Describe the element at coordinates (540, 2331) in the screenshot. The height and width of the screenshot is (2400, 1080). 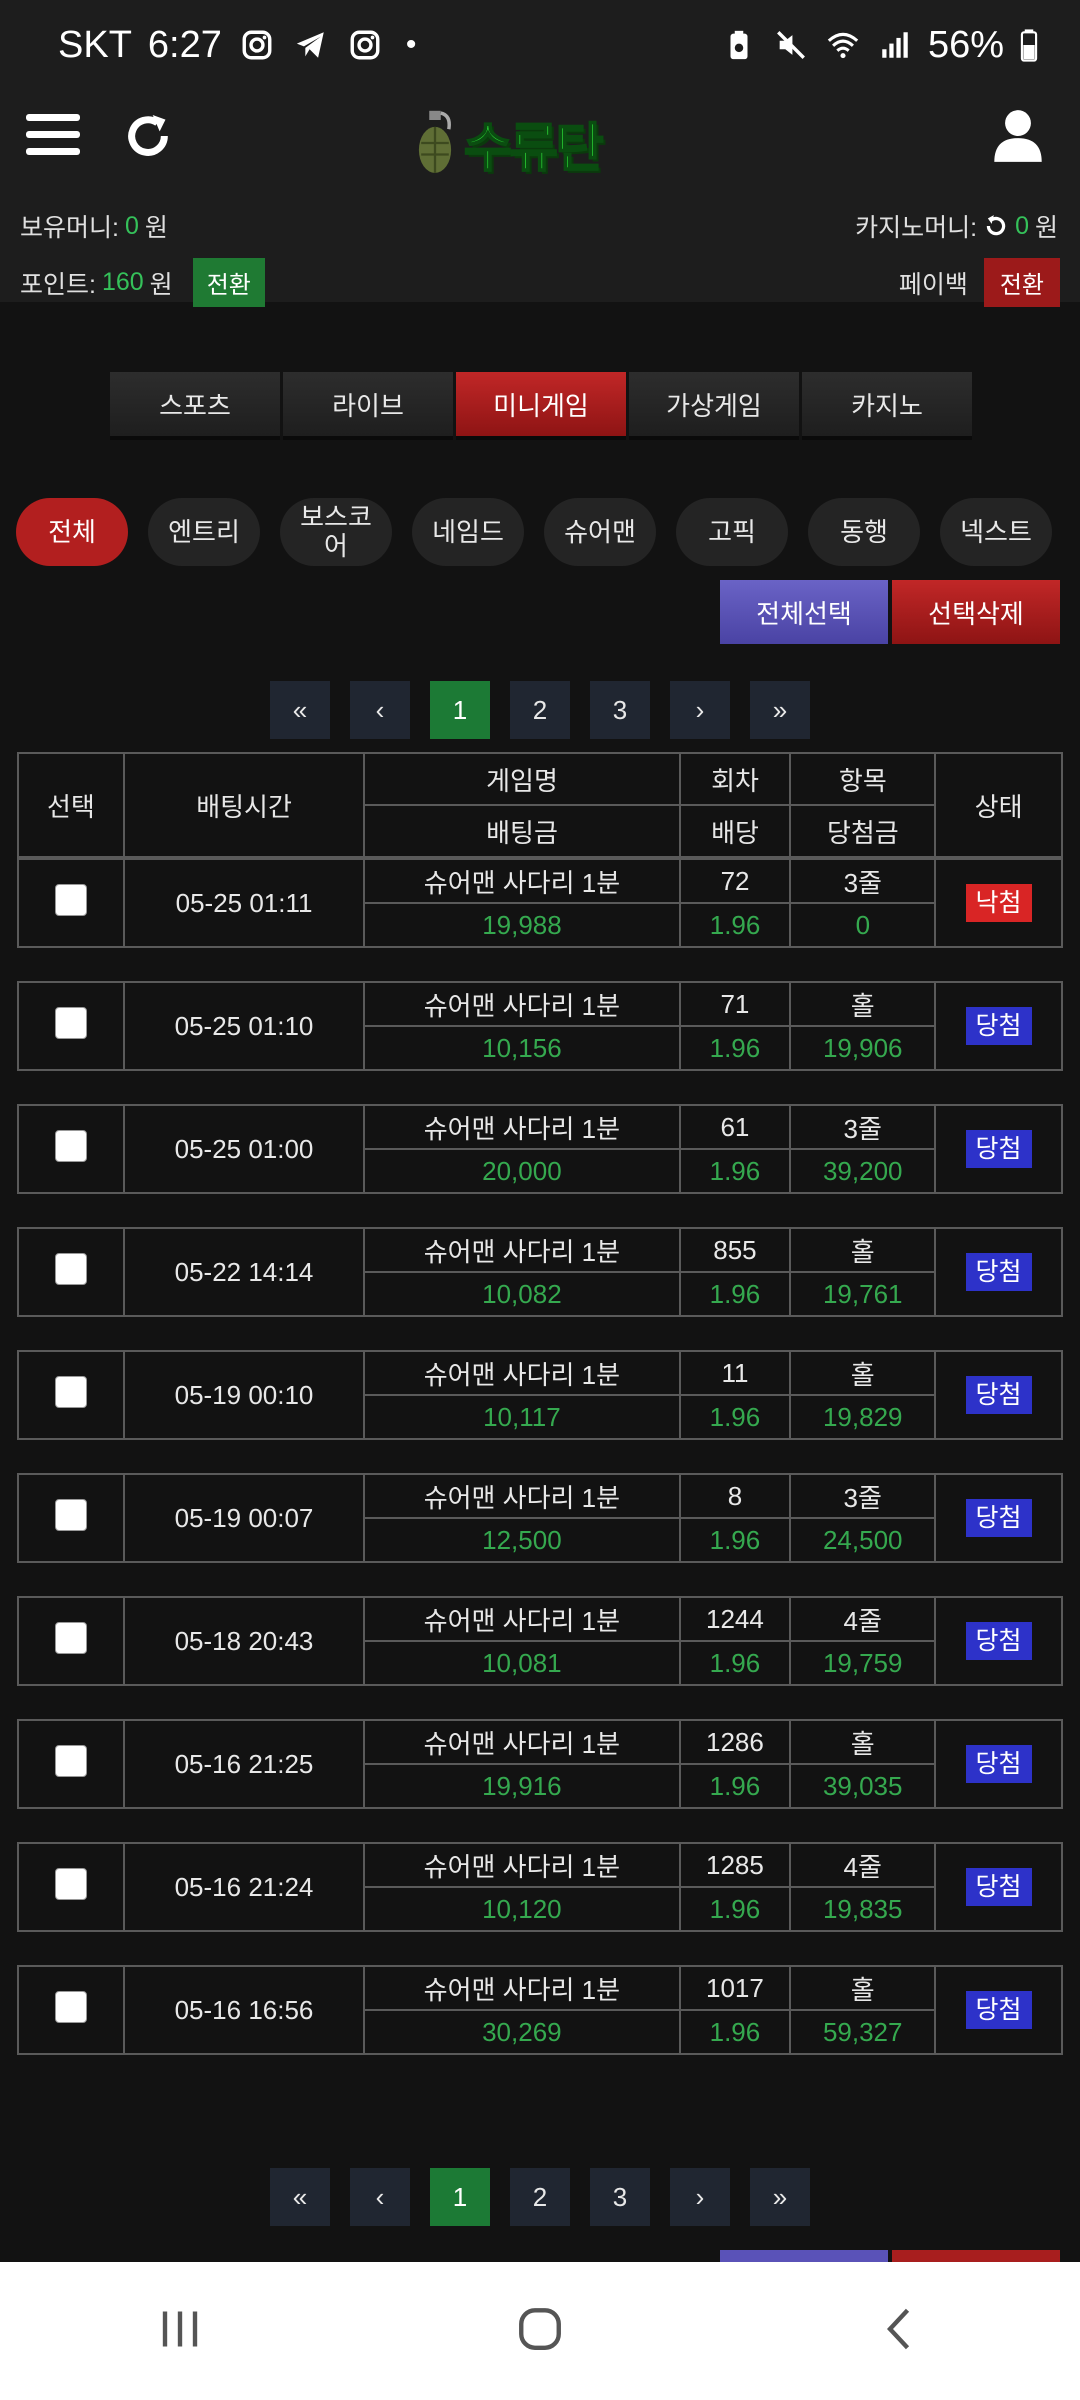
I see `home-icon` at that location.